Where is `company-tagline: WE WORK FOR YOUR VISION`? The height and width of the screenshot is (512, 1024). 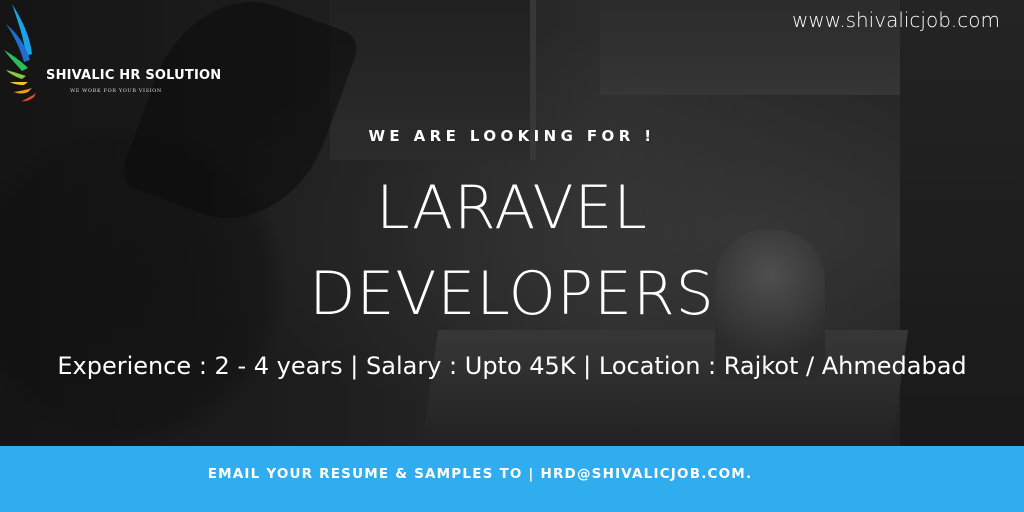 company-tagline: WE WORK FOR YOUR VISION is located at coordinates (116, 91).